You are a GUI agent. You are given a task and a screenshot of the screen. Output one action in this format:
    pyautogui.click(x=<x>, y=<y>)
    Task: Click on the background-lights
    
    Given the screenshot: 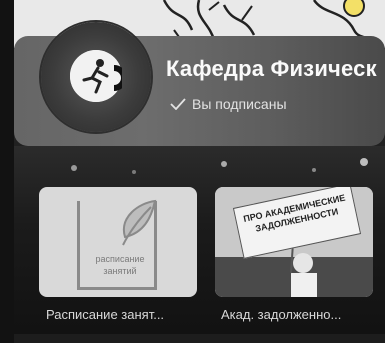 What is the action you would take?
    pyautogui.click(x=219, y=166)
    